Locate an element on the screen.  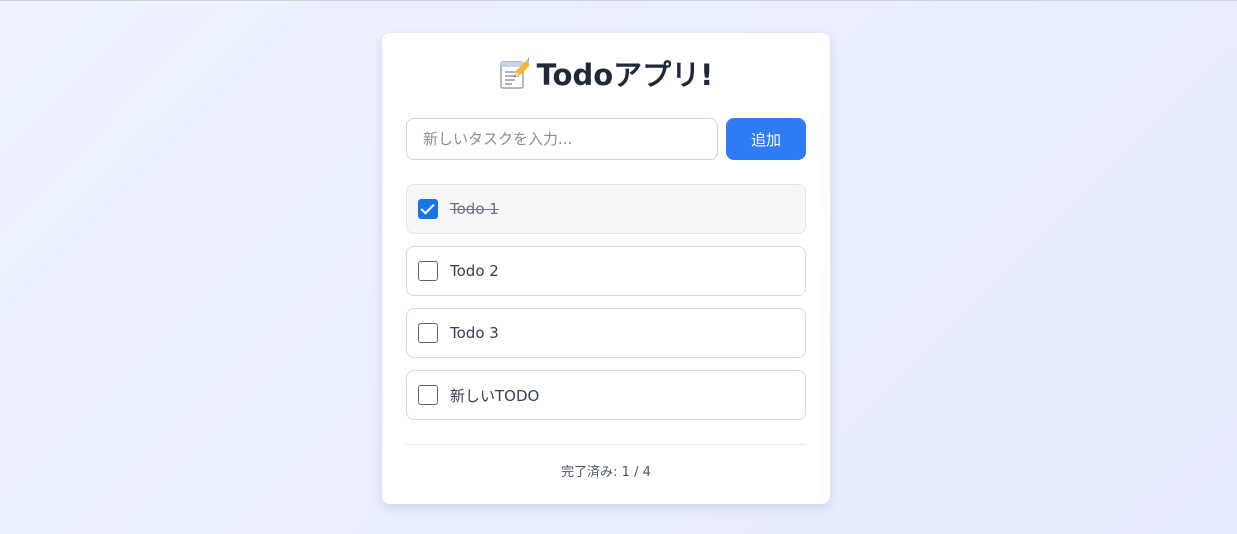
add-todo-form: 追加 is located at coordinates (606, 139).